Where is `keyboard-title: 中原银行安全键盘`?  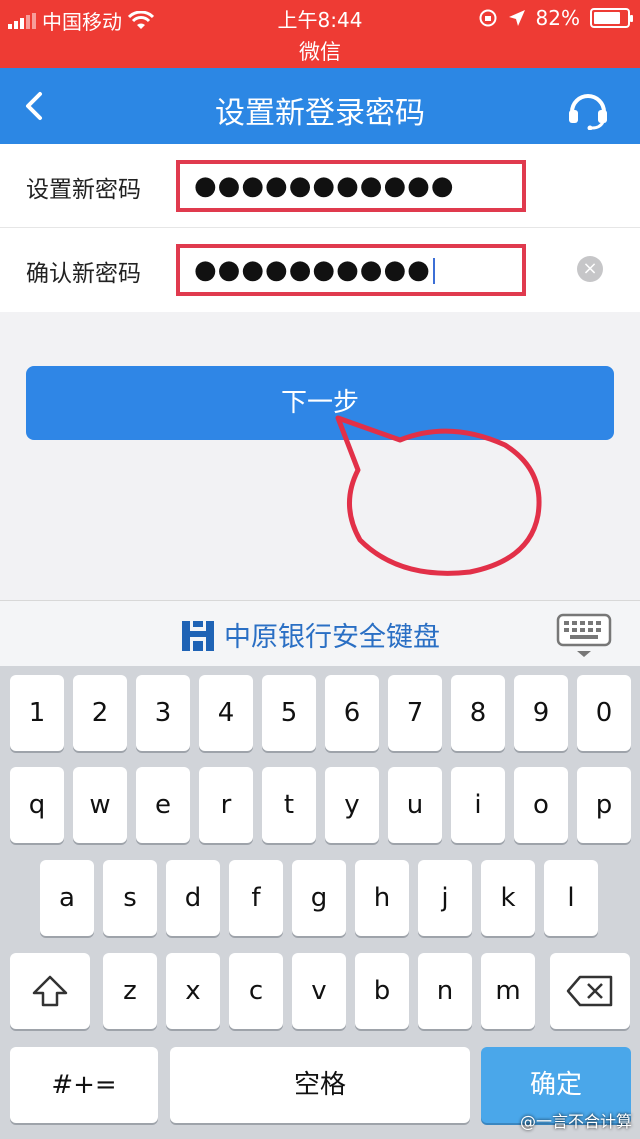
keyboard-title: 中原银行安全键盘 is located at coordinates (332, 637).